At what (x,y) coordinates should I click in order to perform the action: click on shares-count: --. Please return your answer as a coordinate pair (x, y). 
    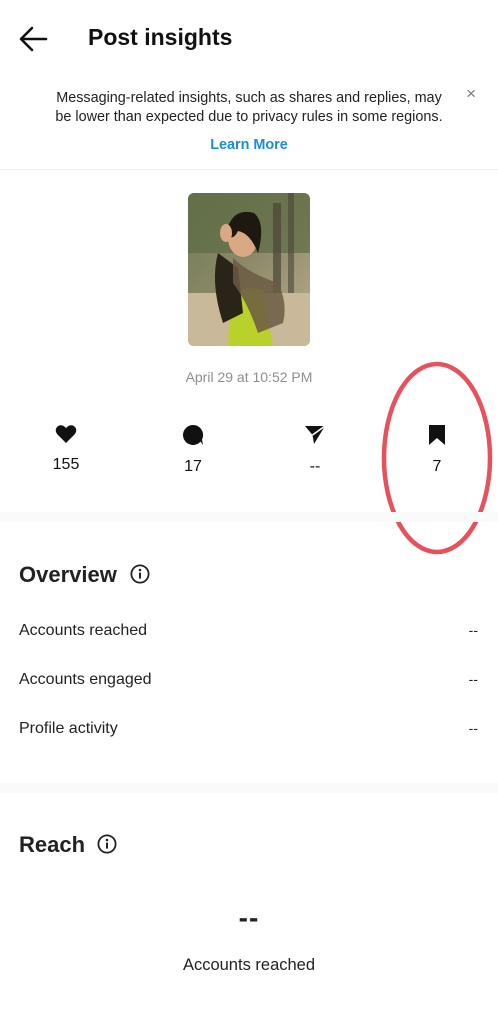
    Looking at the image, I should click on (315, 466).